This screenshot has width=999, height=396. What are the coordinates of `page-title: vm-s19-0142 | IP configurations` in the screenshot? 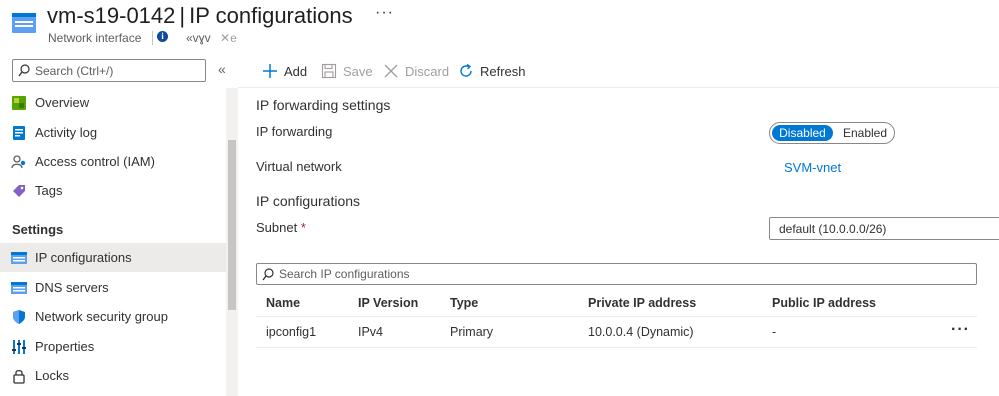 It's located at (200, 16).